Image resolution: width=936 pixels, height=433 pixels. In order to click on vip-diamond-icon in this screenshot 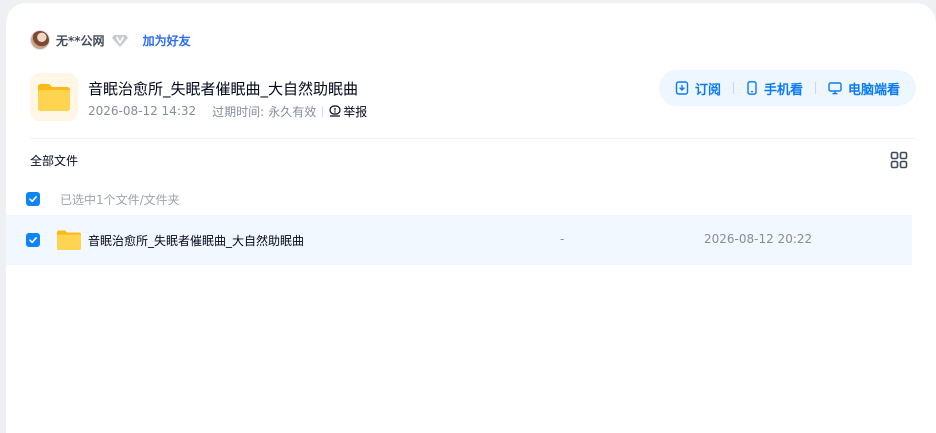, I will do `click(120, 40)`.